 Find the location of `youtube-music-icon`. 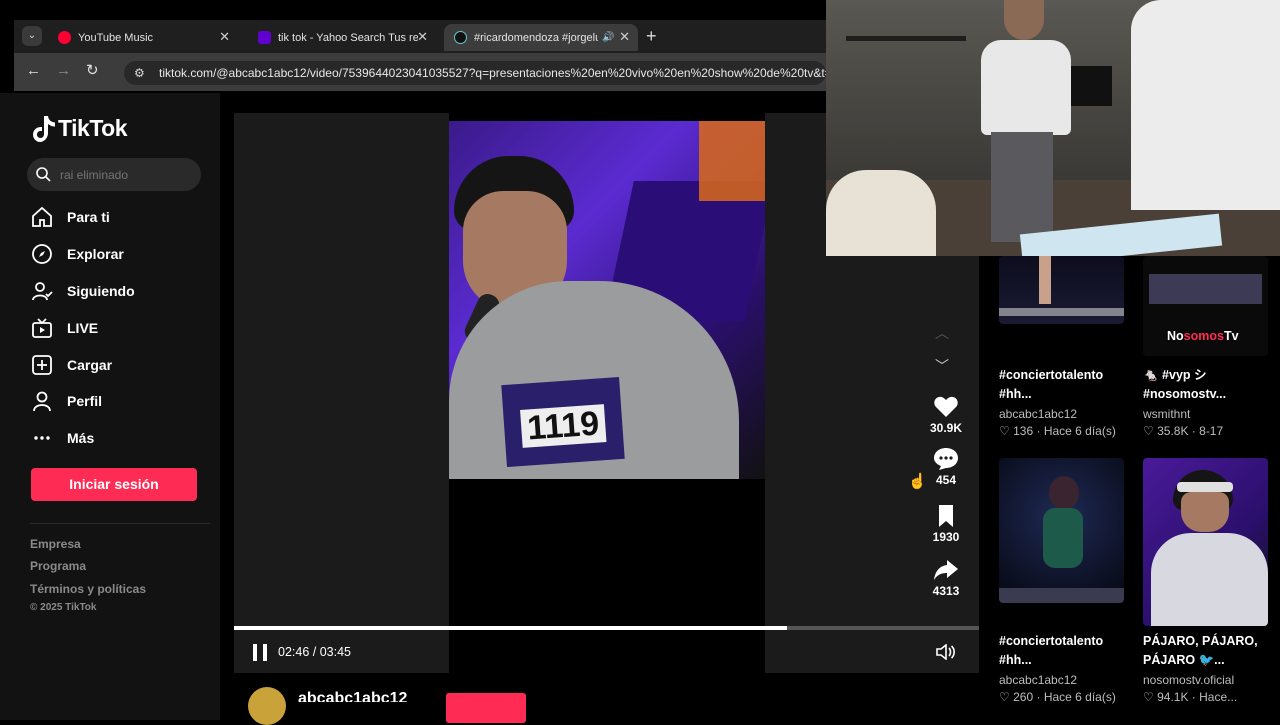

youtube-music-icon is located at coordinates (64, 37).